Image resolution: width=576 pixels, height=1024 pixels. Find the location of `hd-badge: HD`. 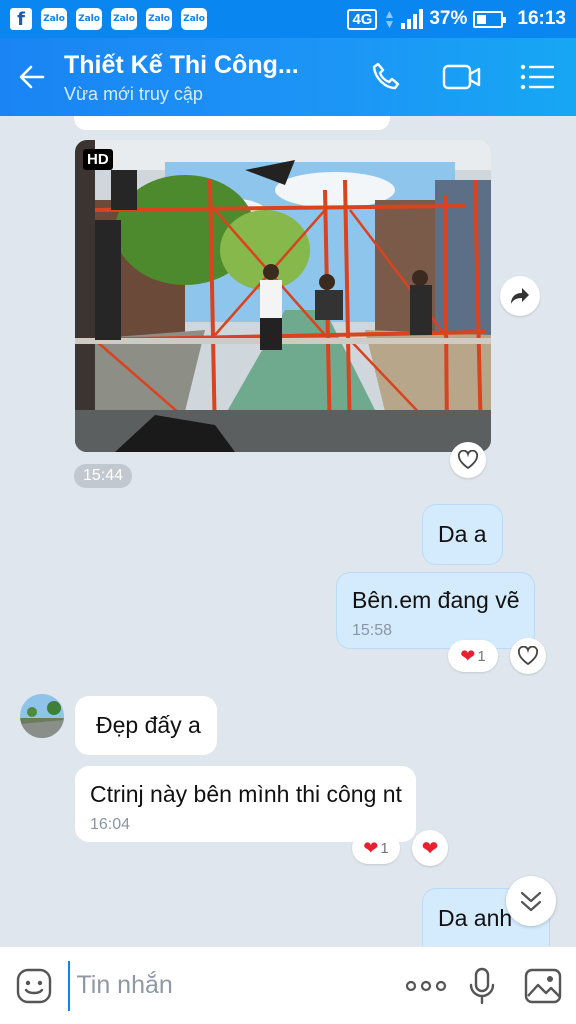

hd-badge: HD is located at coordinates (98, 159).